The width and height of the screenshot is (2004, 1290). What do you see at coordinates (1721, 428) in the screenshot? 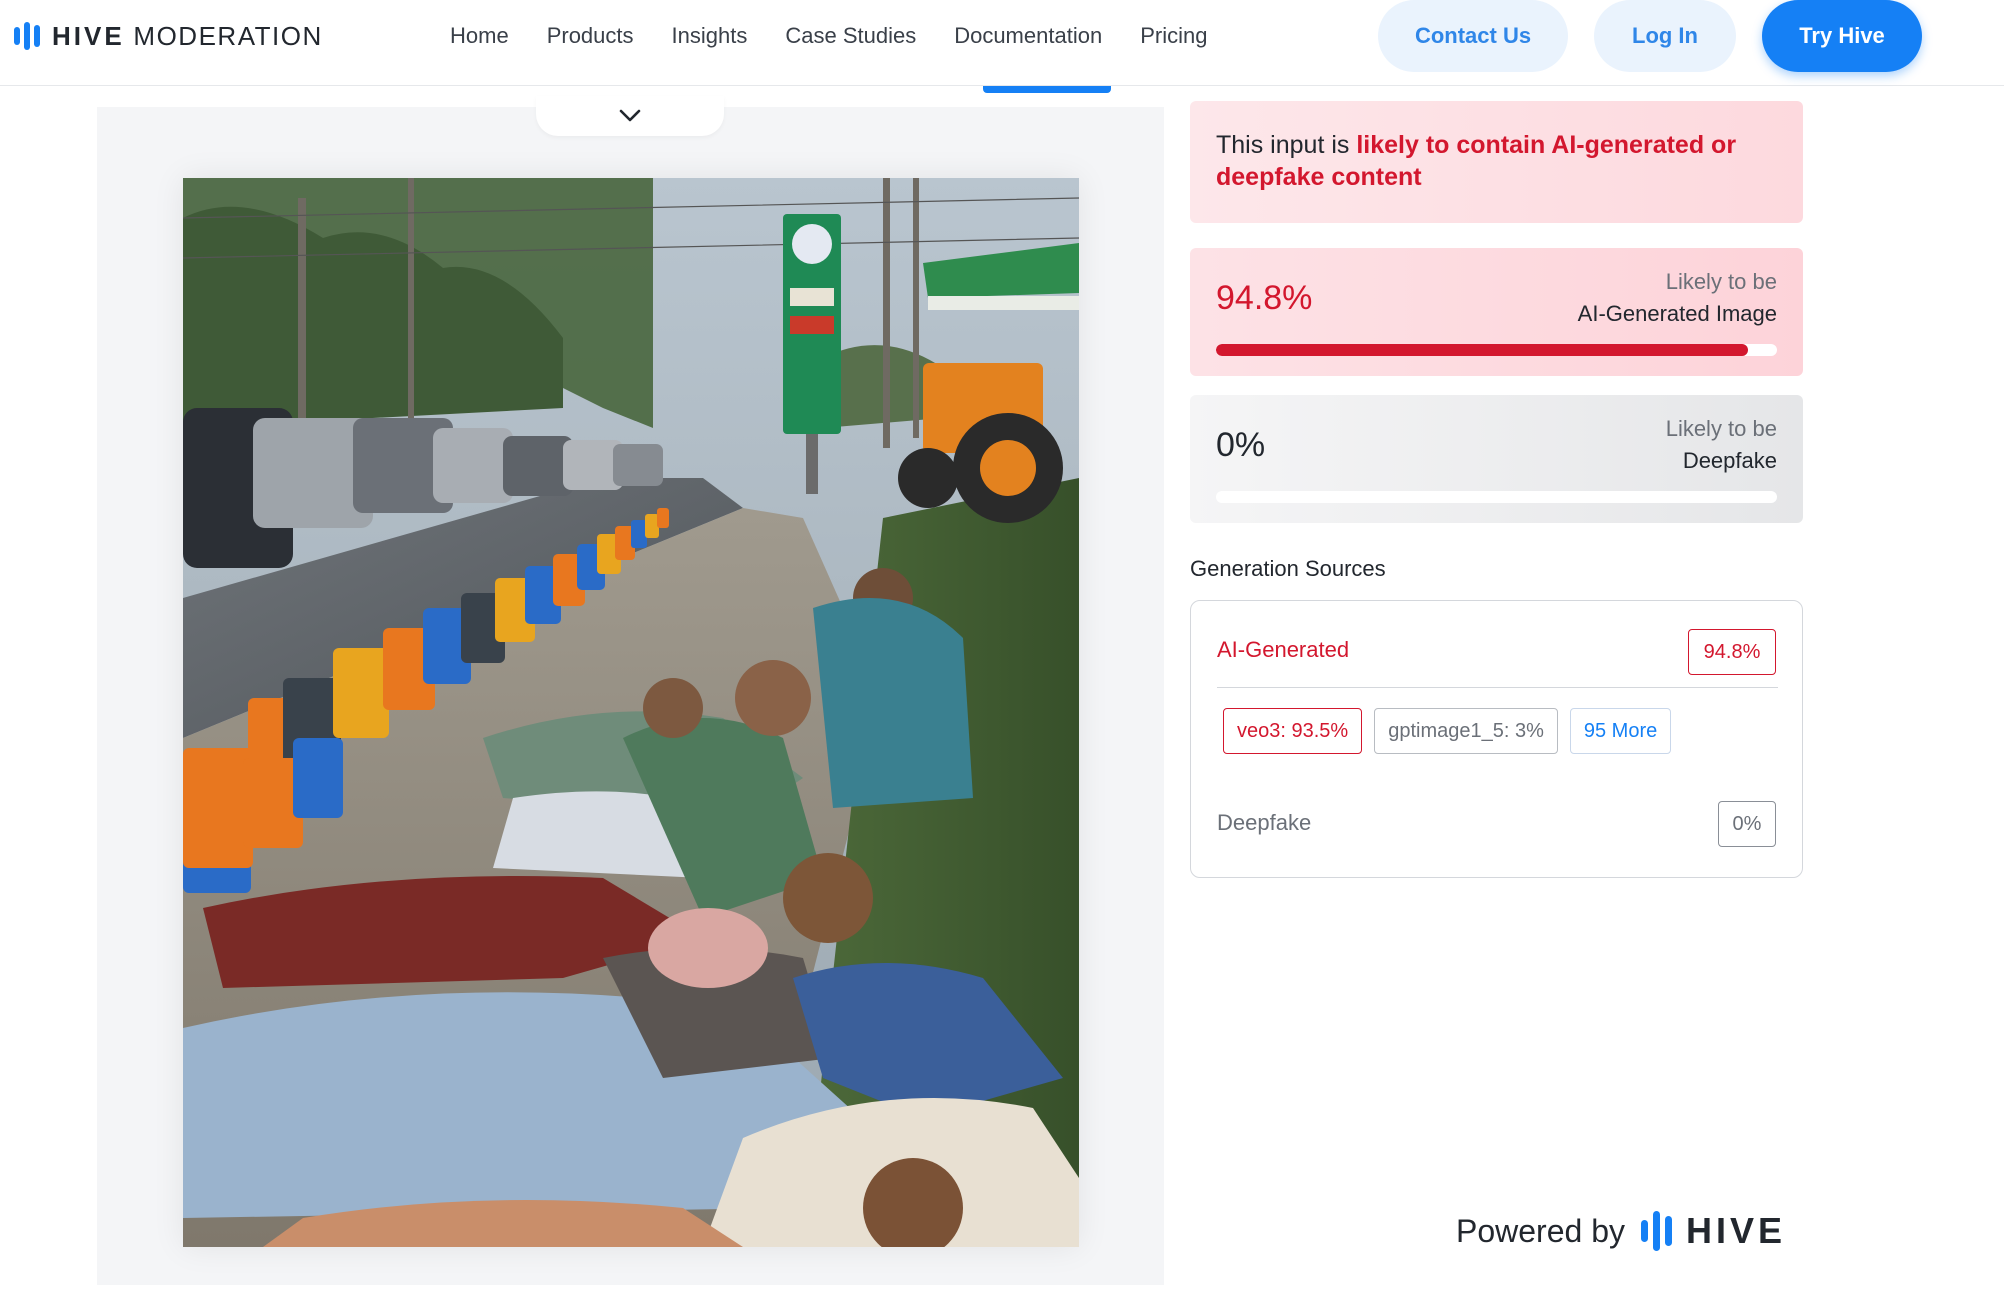
I see `deepfake-caption-line1: Likely to be` at bounding box center [1721, 428].